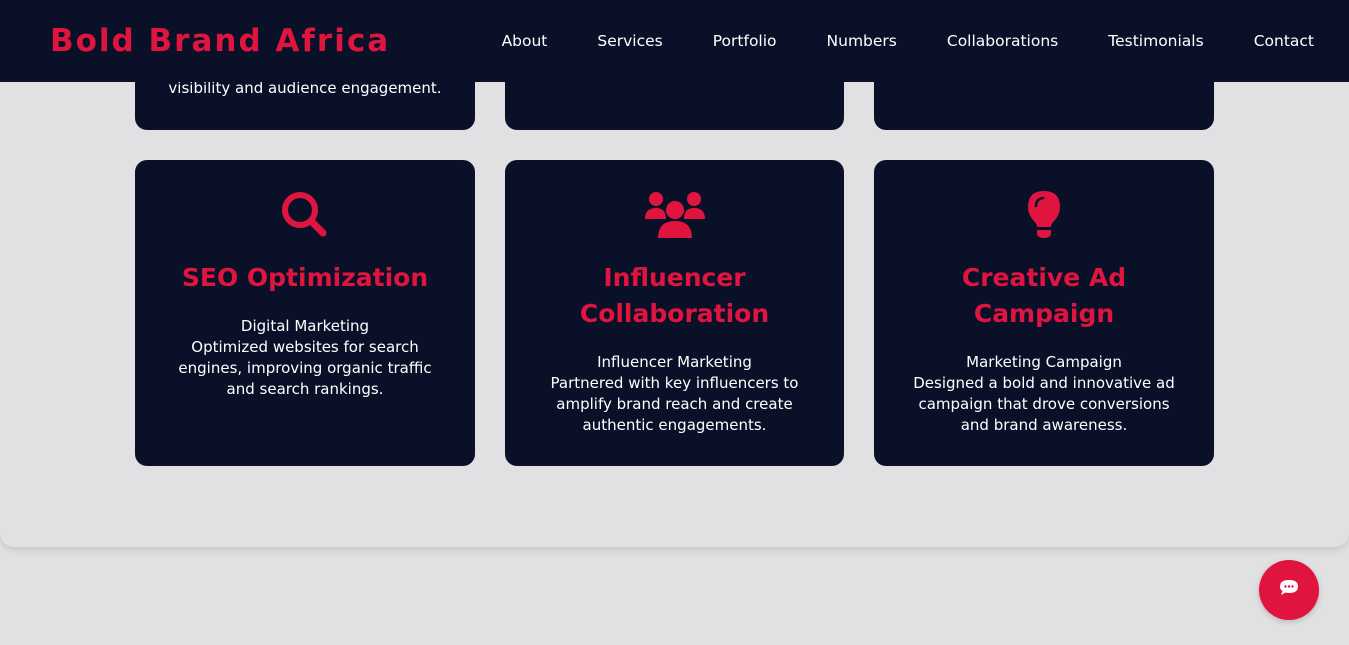 The image size is (1349, 645). Describe the element at coordinates (1155, 41) in the screenshot. I see `nav-link-testimonials: Testimonials` at that location.